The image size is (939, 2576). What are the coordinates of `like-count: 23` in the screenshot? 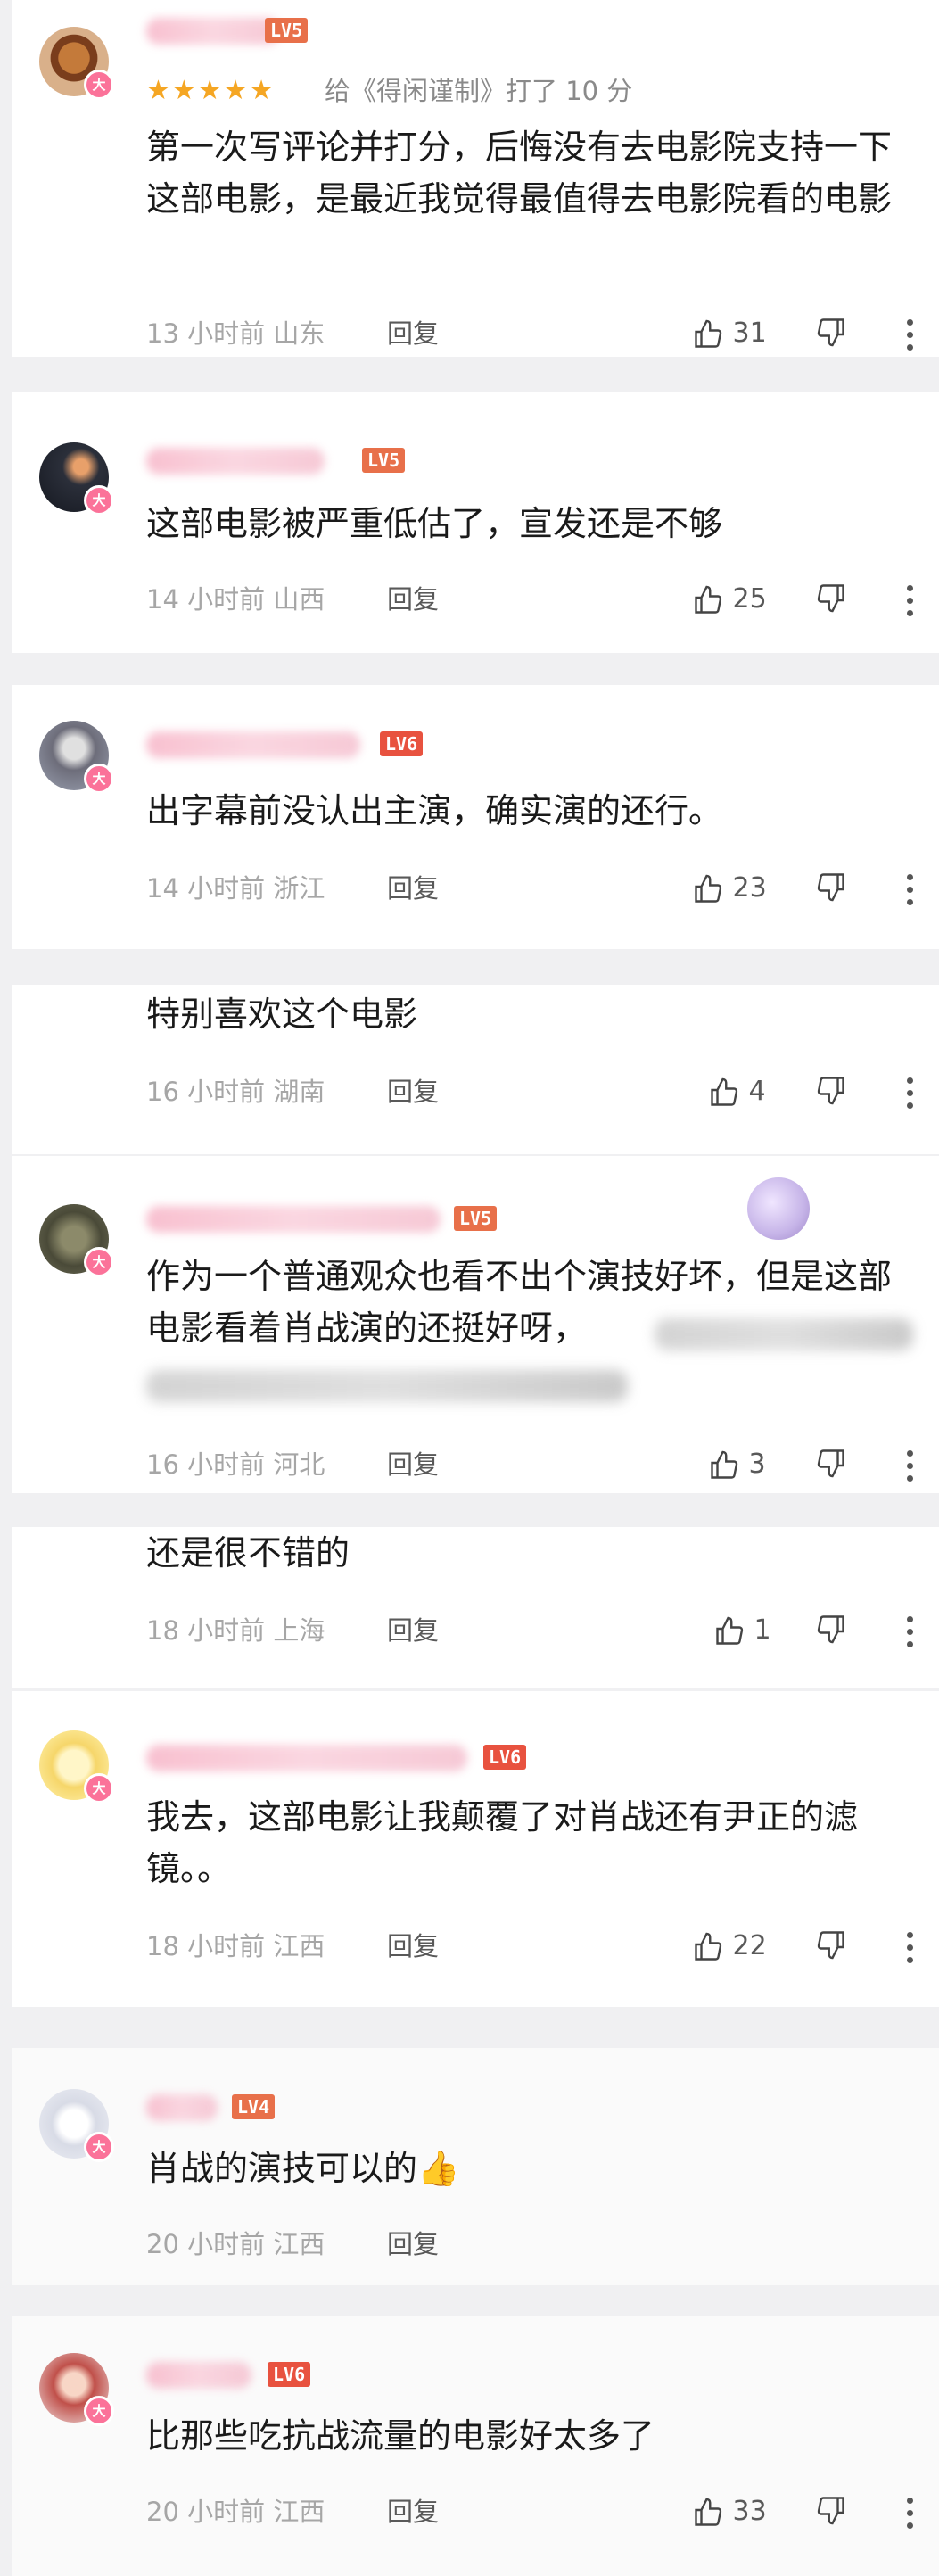 It's located at (750, 888).